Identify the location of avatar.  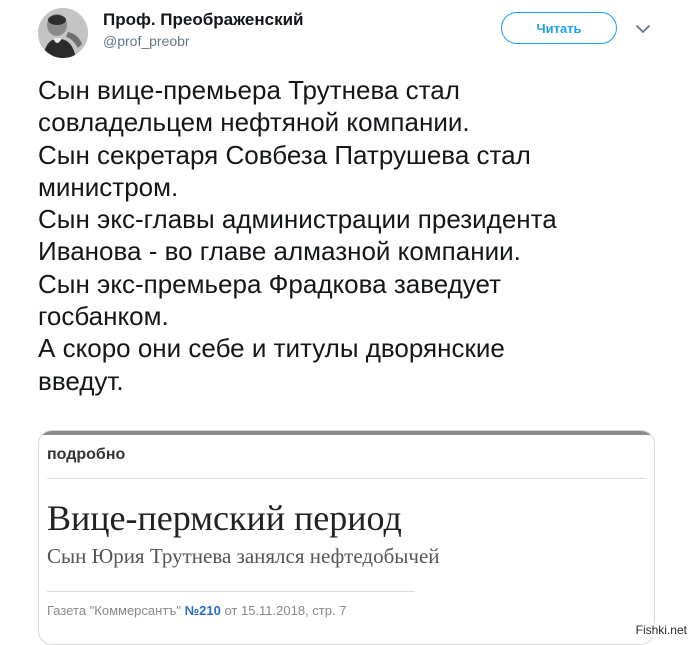
(63, 33).